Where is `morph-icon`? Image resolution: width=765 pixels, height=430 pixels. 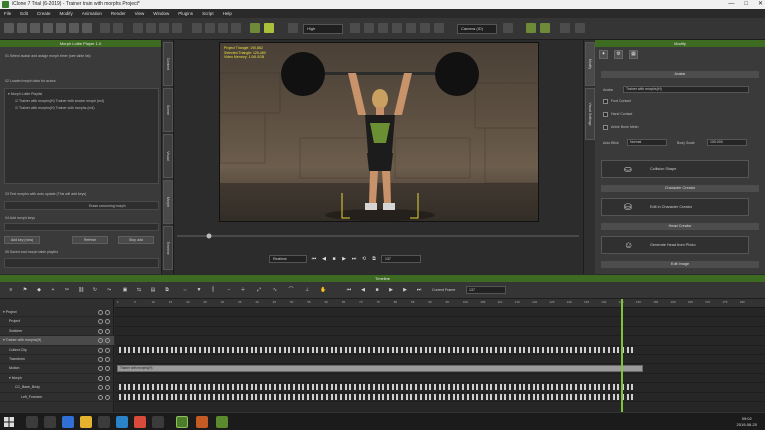 morph-icon is located at coordinates (531, 28).